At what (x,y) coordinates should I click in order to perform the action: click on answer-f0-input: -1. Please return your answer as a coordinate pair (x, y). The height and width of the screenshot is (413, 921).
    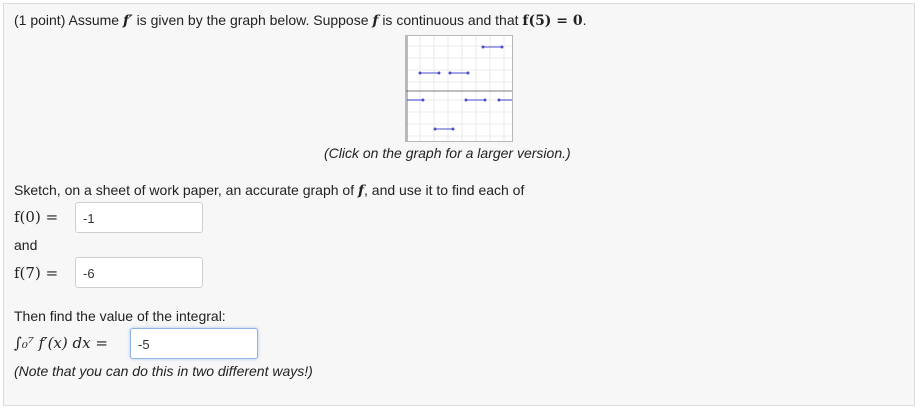
    Looking at the image, I should click on (139, 217).